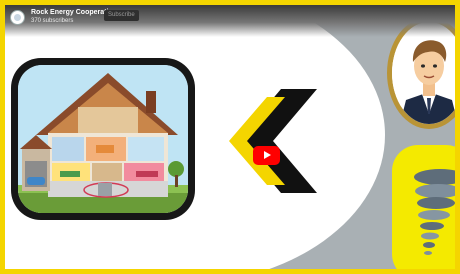  What do you see at coordinates (52, 21) in the screenshot?
I see `subscriber-count: 370 subscribers` at bounding box center [52, 21].